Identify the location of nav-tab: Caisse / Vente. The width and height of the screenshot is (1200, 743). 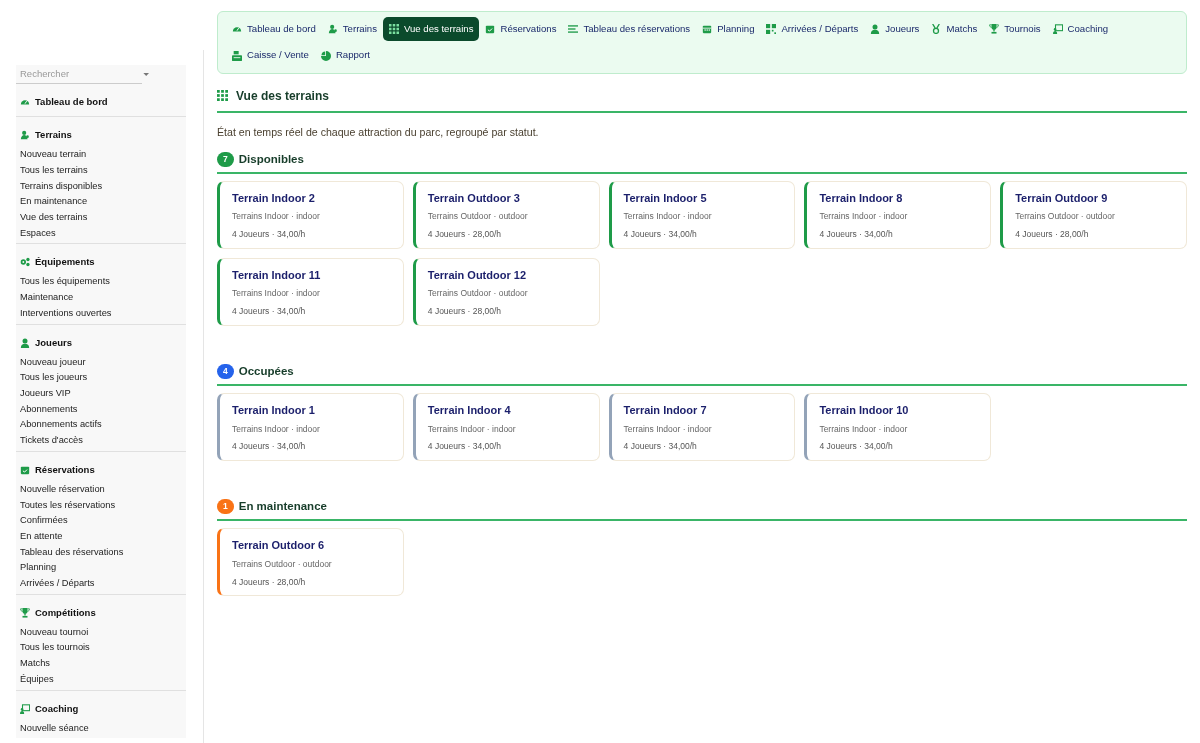
(270, 55).